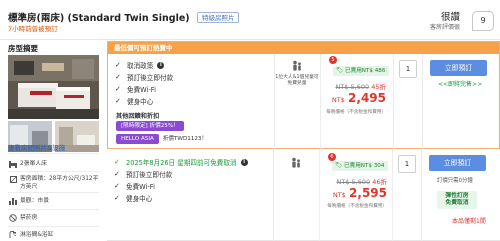 This screenshot has height=241, width=500. I want to click on saved-badge: 🏷 已賣用NT$ 486, so click(361, 71).